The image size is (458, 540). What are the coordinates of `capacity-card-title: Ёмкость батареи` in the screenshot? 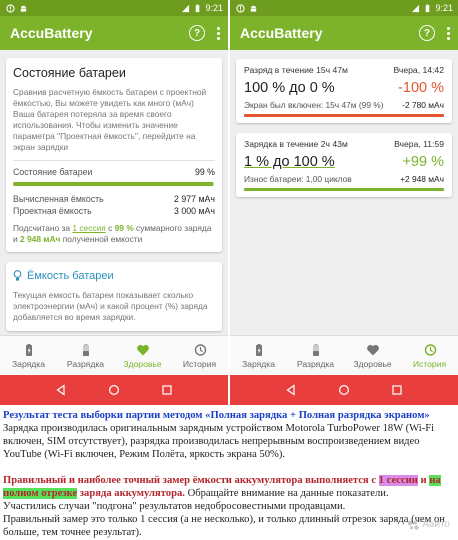 It's located at (70, 276).